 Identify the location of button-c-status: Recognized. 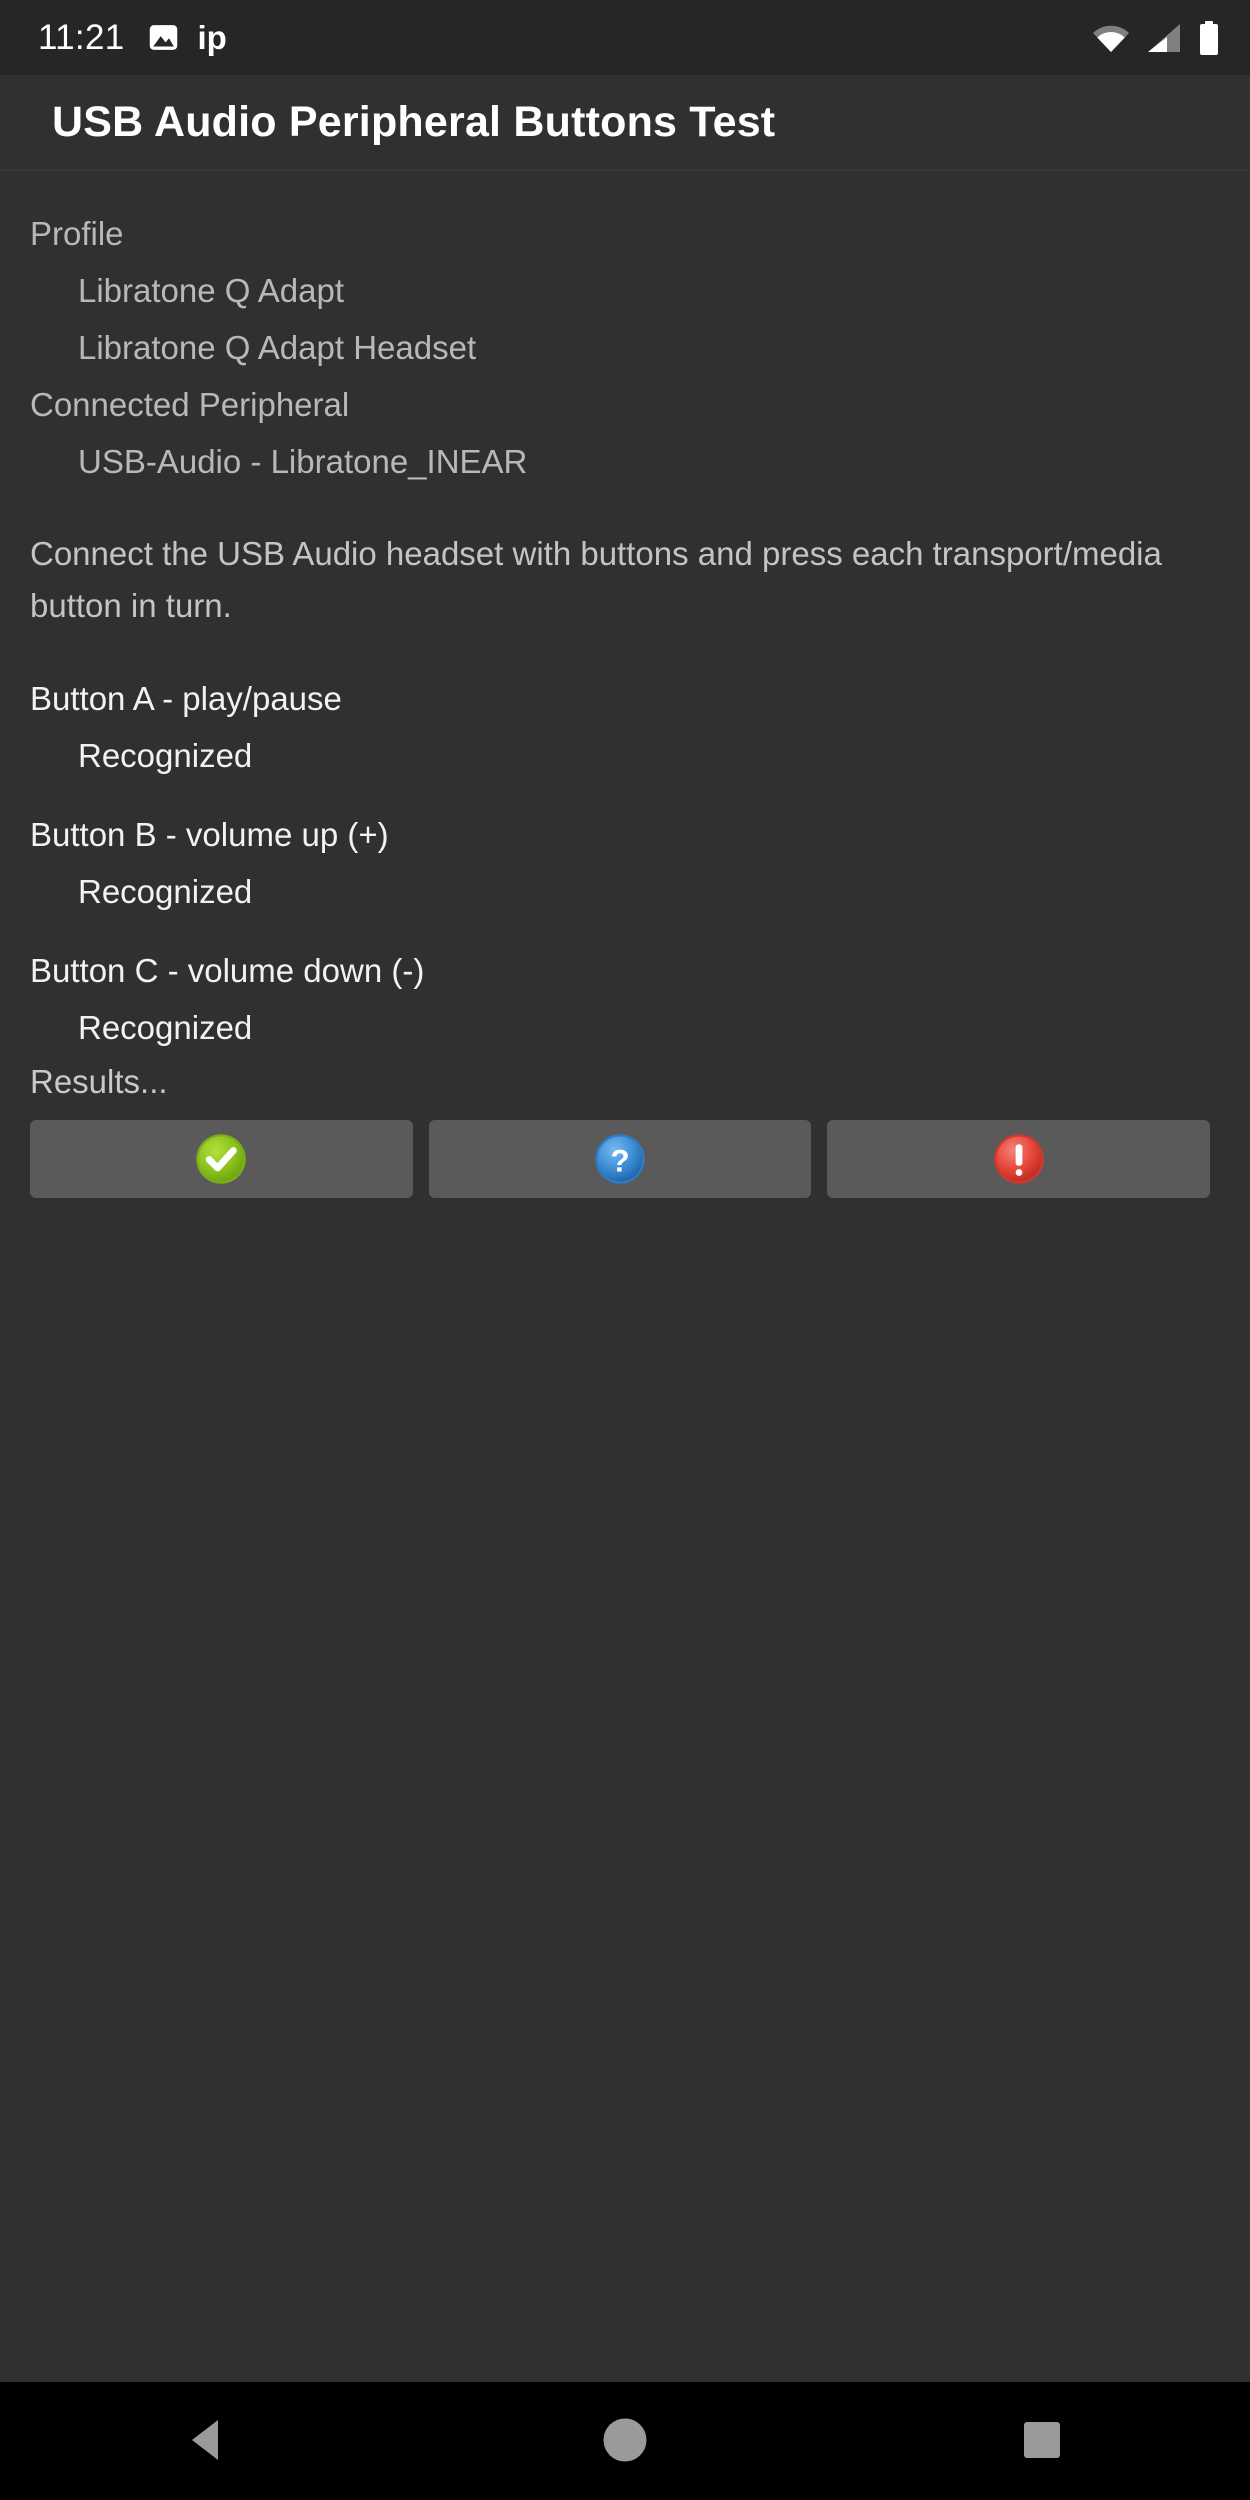
(165, 1027).